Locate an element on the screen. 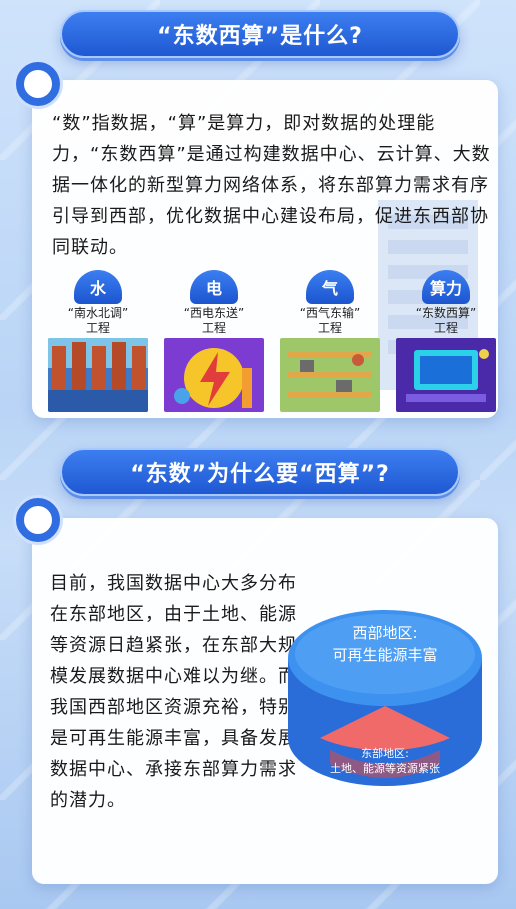  west-region-label: 西部地区: 可再生能源丰富 is located at coordinates (385, 644).